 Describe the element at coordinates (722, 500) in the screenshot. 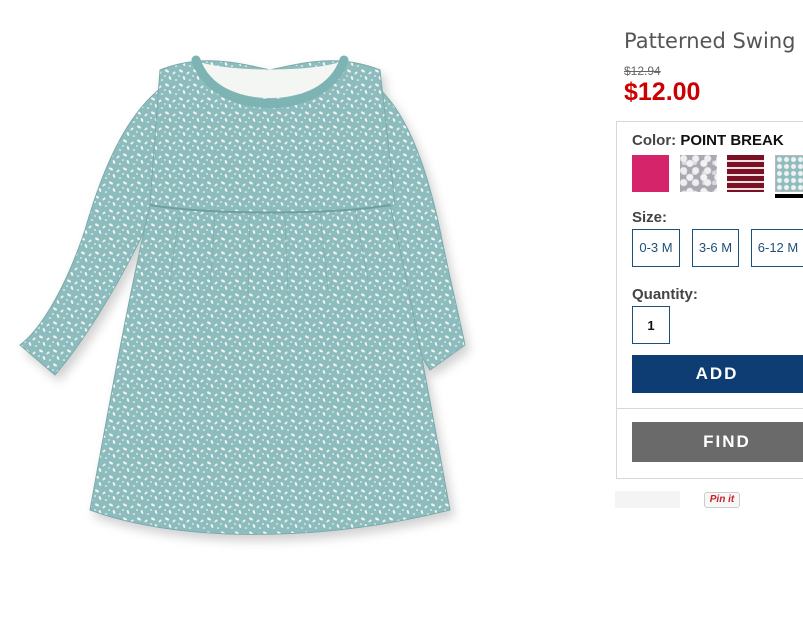

I see `pinterest-pin-it-button: Pin it` at that location.